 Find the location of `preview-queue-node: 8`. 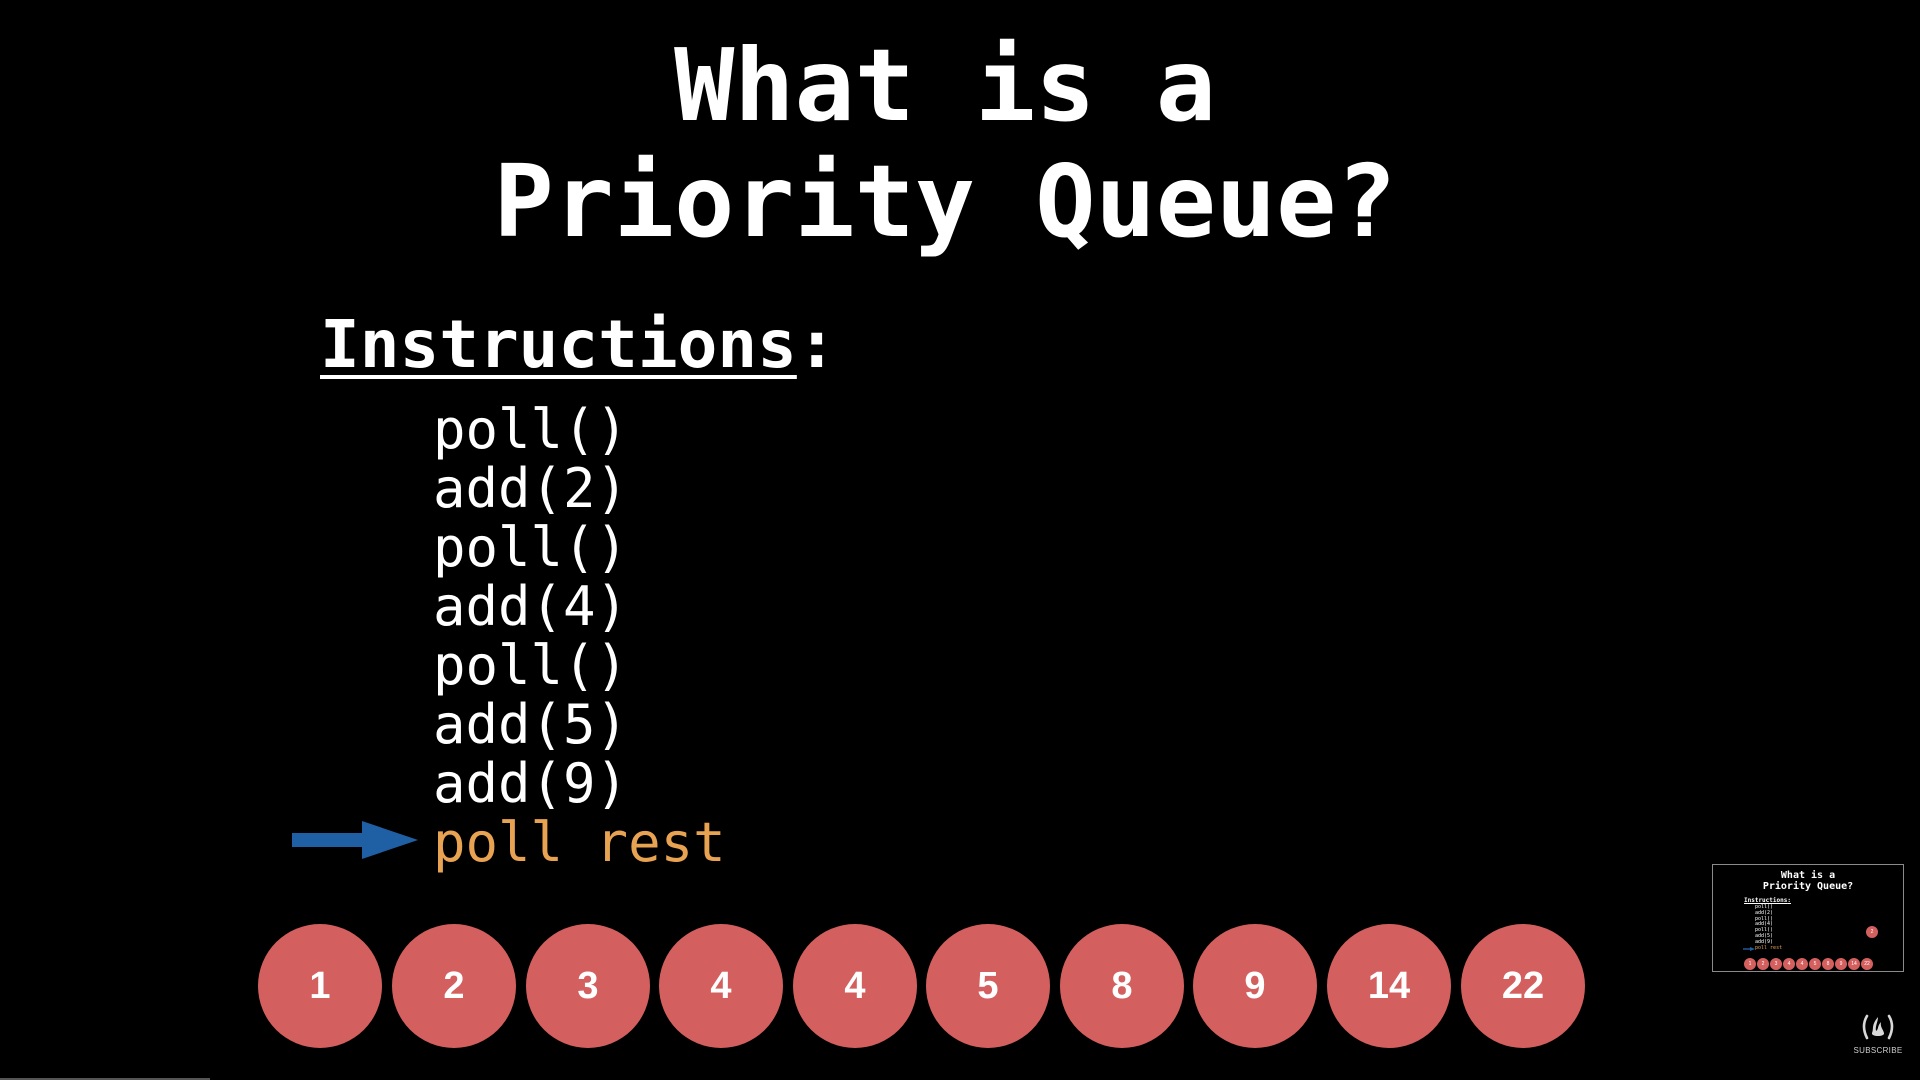

preview-queue-node: 8 is located at coordinates (1828, 964).